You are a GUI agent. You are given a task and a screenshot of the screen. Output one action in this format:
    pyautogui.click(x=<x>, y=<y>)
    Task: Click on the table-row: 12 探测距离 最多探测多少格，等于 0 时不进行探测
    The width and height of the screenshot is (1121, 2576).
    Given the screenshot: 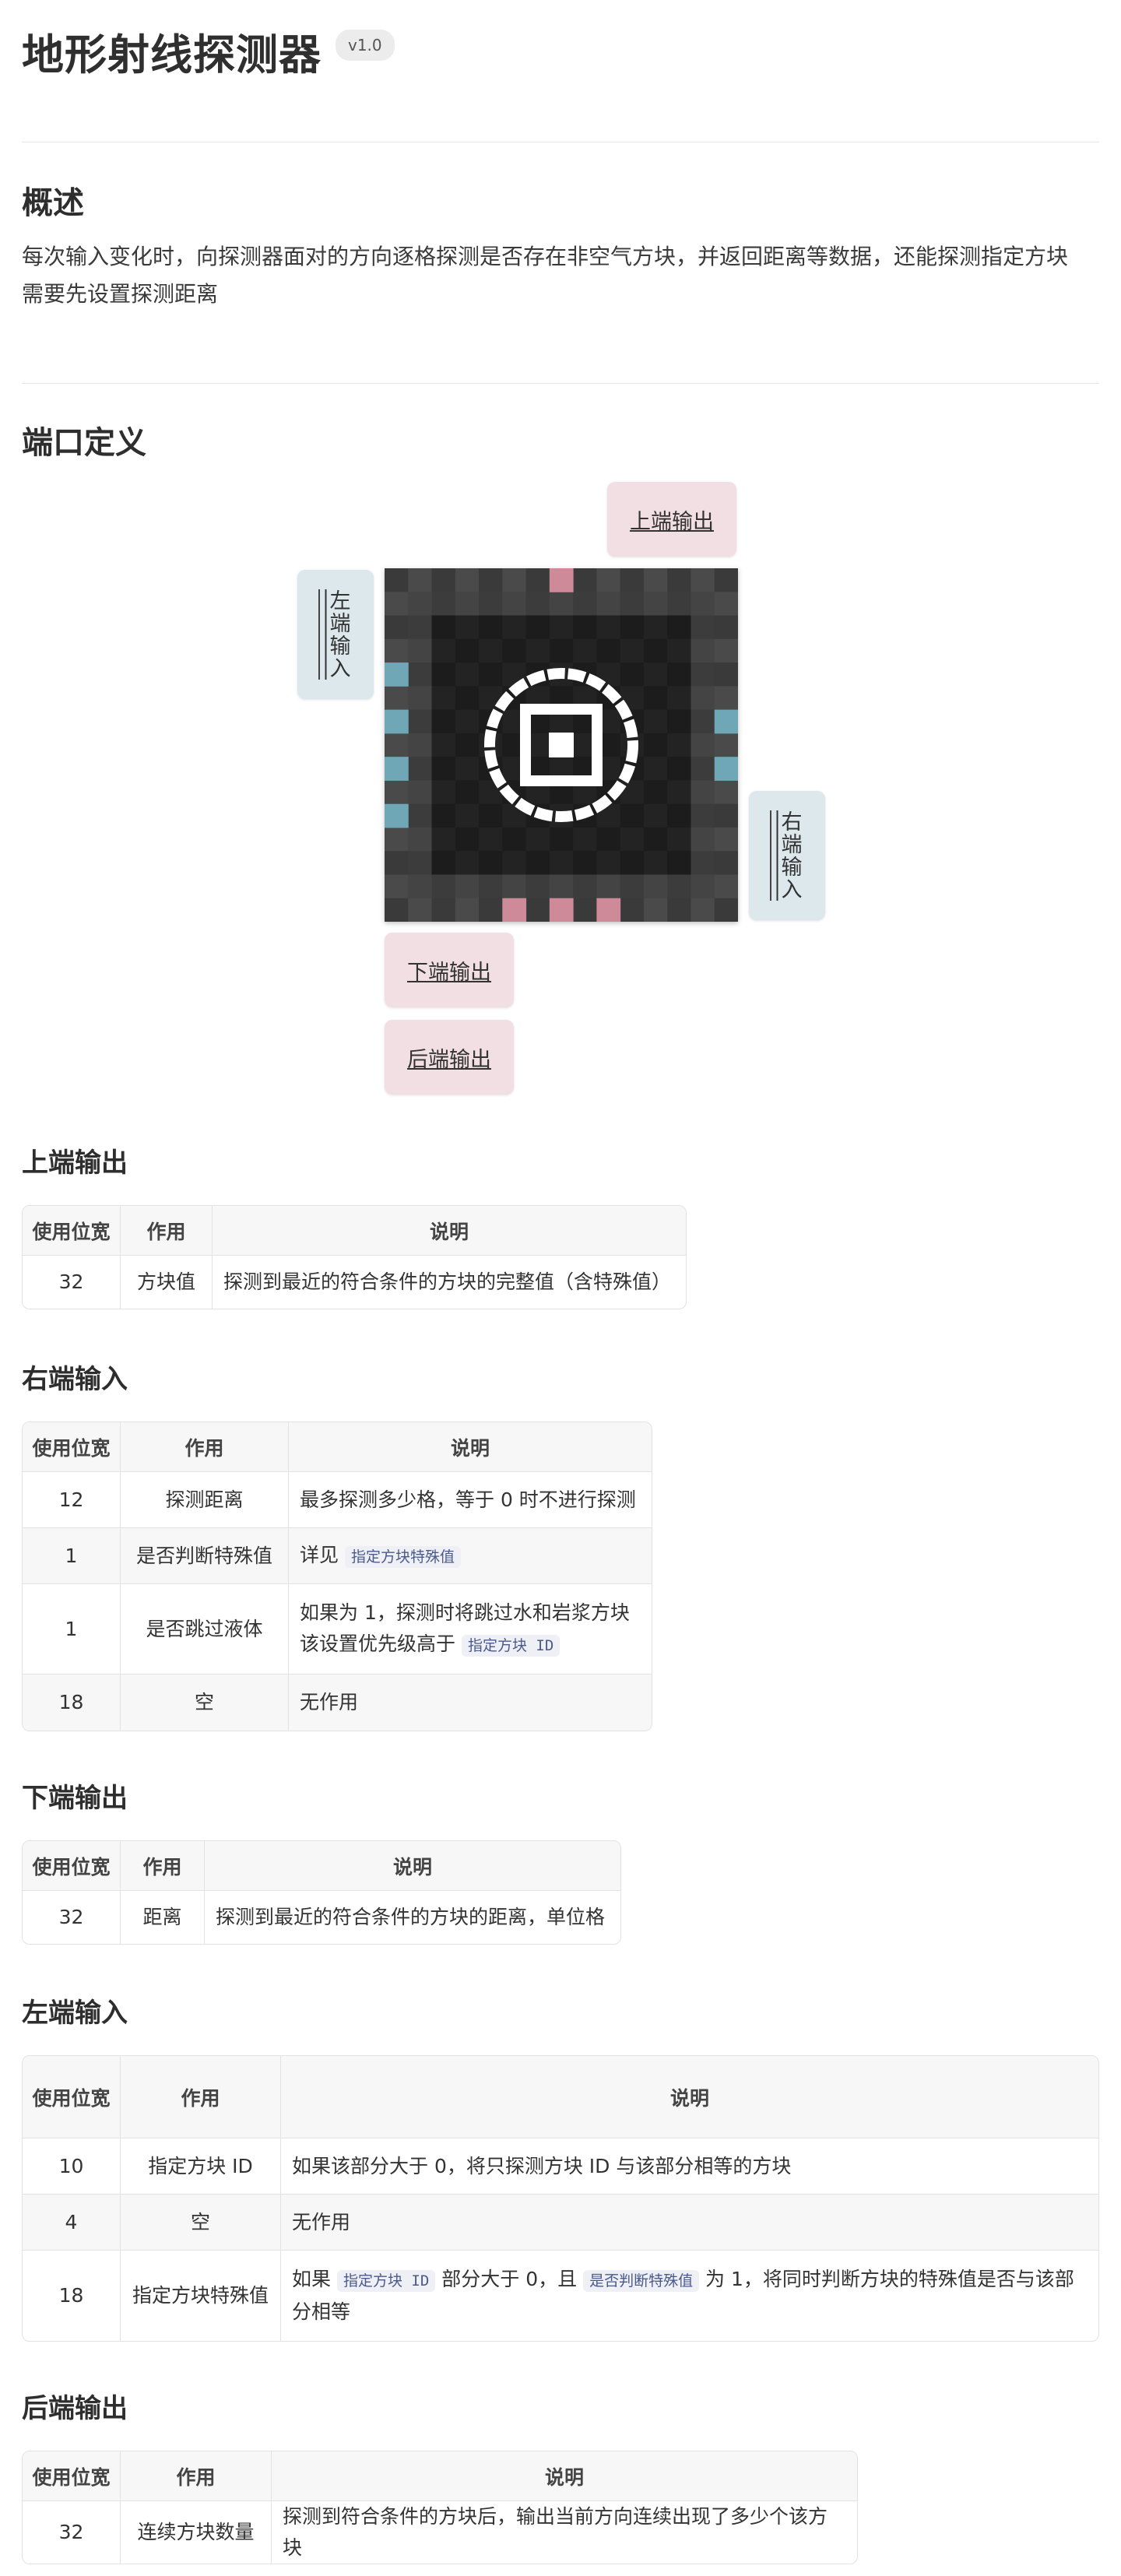 What is the action you would take?
    pyautogui.click(x=337, y=1500)
    